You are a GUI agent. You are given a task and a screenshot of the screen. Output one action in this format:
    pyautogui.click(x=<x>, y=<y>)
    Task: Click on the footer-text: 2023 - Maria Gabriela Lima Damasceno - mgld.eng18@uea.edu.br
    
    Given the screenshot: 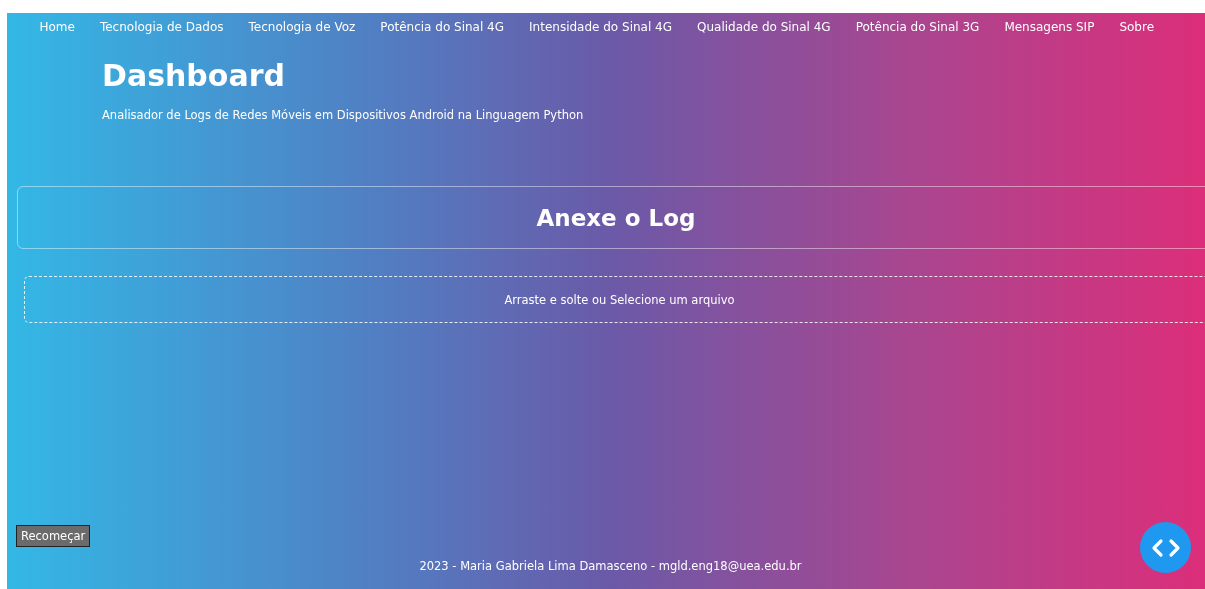 What is the action you would take?
    pyautogui.click(x=610, y=566)
    